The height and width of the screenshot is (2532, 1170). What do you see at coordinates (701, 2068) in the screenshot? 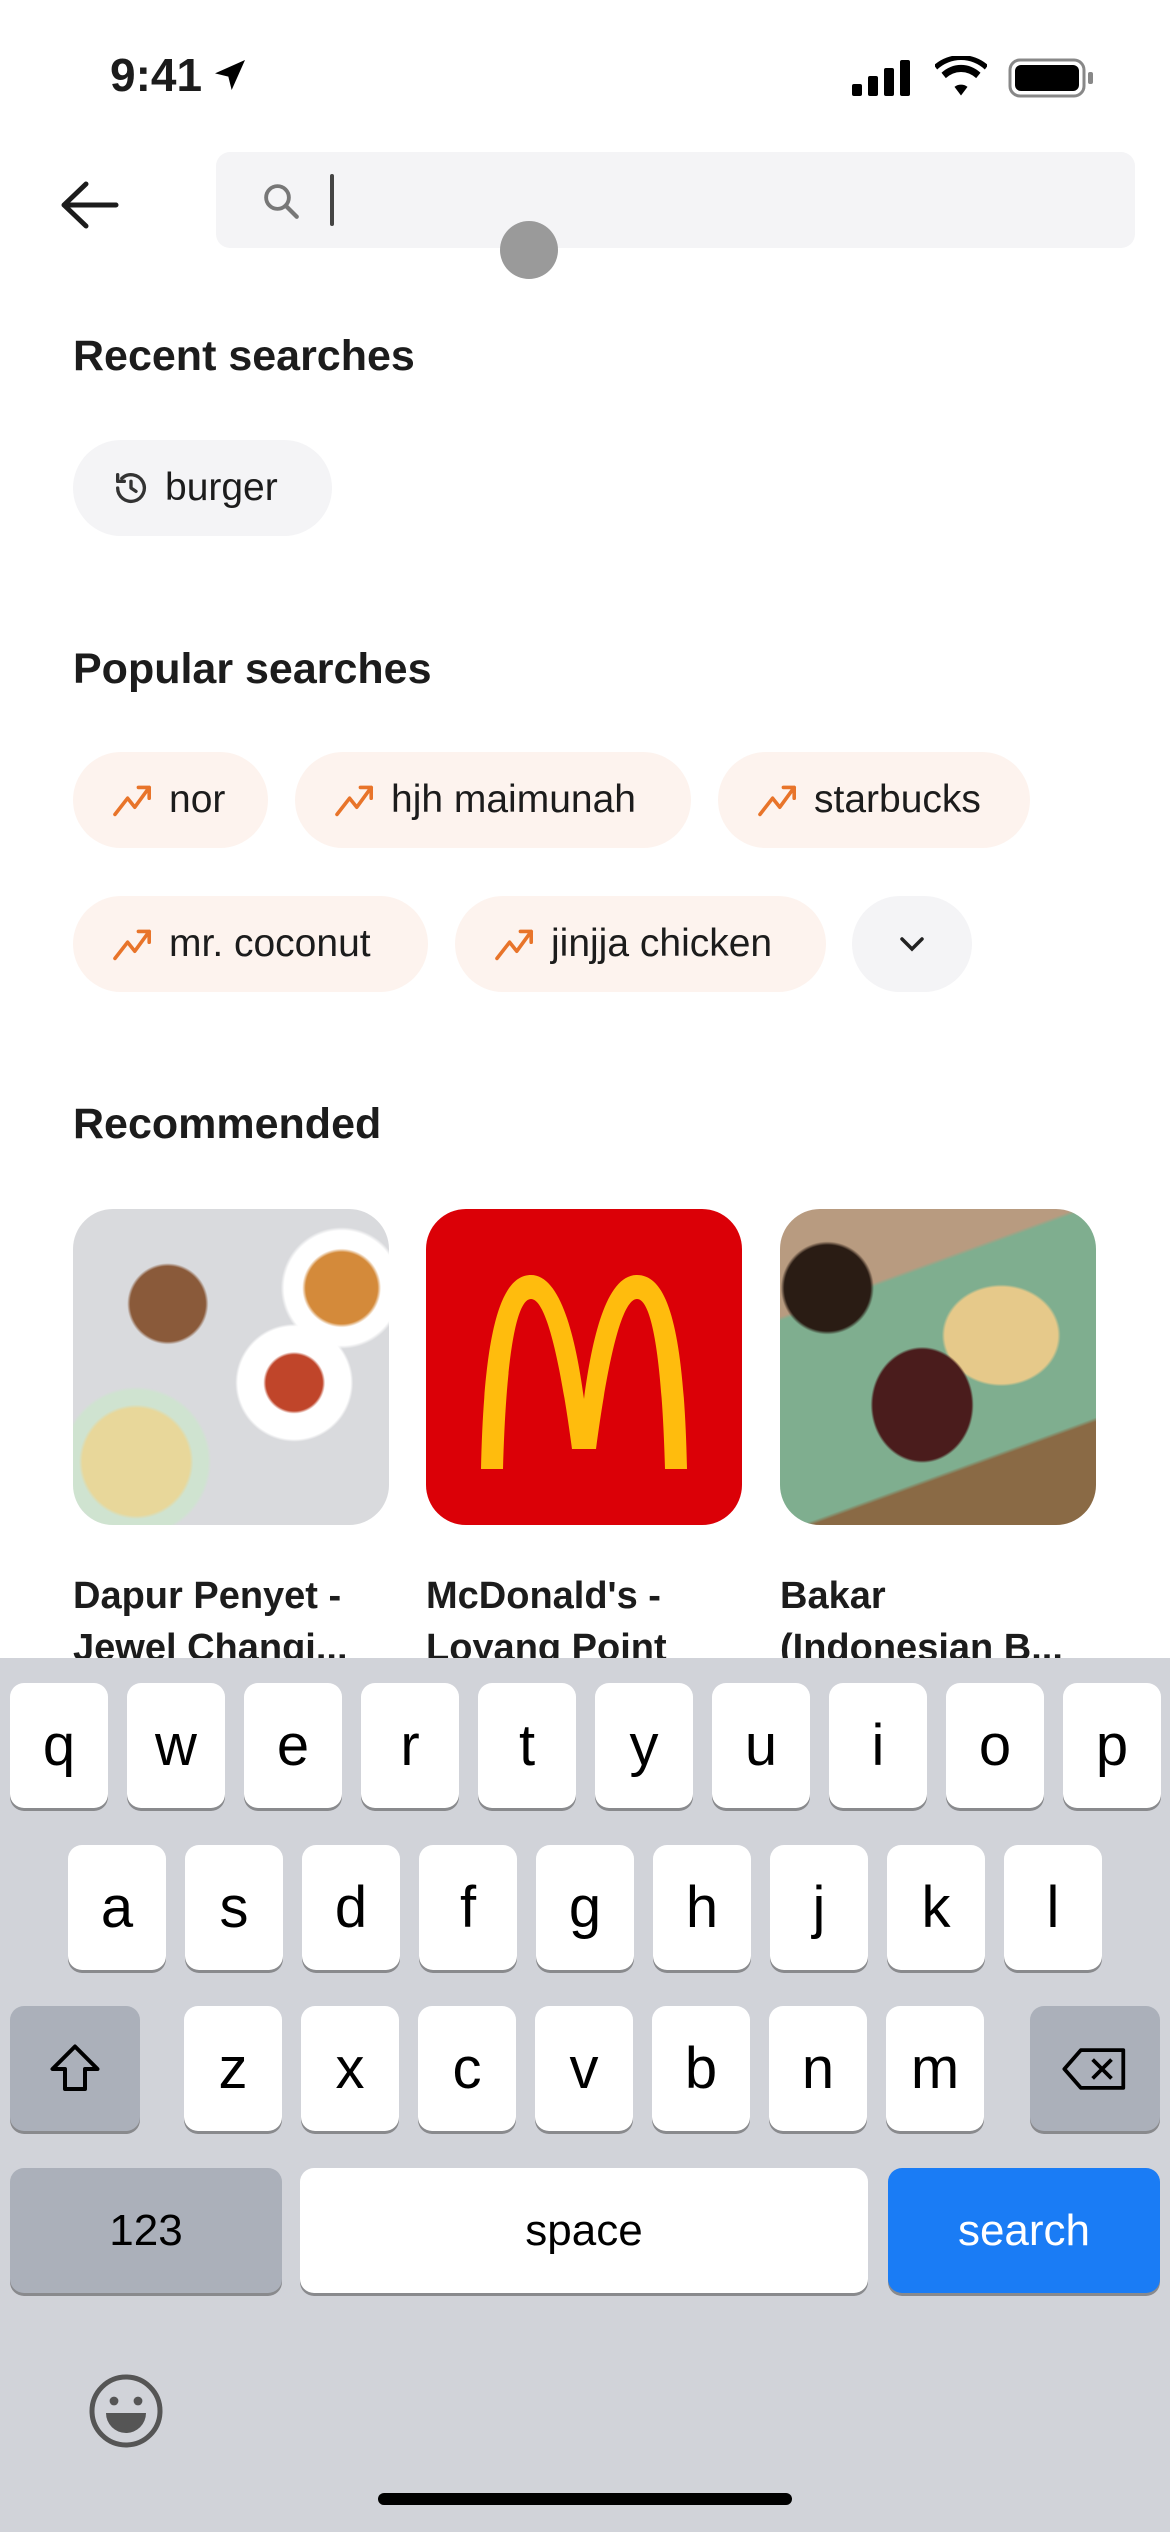
I see `key-b: b` at bounding box center [701, 2068].